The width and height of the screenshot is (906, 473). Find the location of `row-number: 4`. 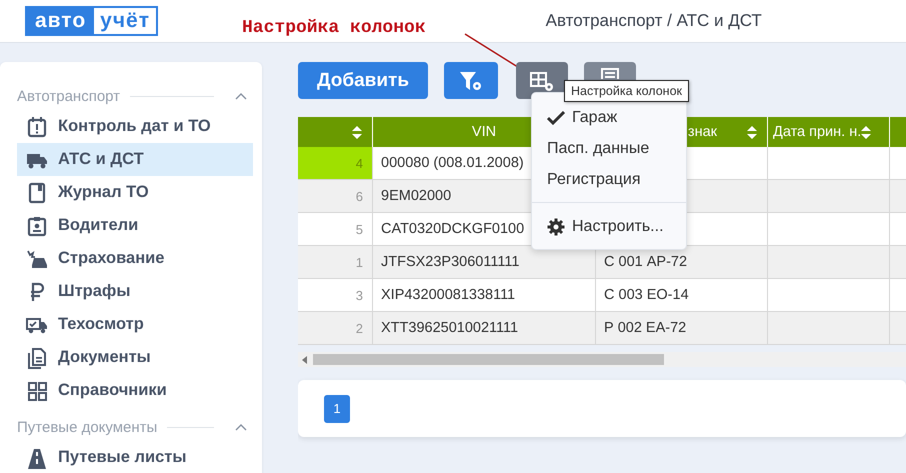

row-number: 4 is located at coordinates (335, 163).